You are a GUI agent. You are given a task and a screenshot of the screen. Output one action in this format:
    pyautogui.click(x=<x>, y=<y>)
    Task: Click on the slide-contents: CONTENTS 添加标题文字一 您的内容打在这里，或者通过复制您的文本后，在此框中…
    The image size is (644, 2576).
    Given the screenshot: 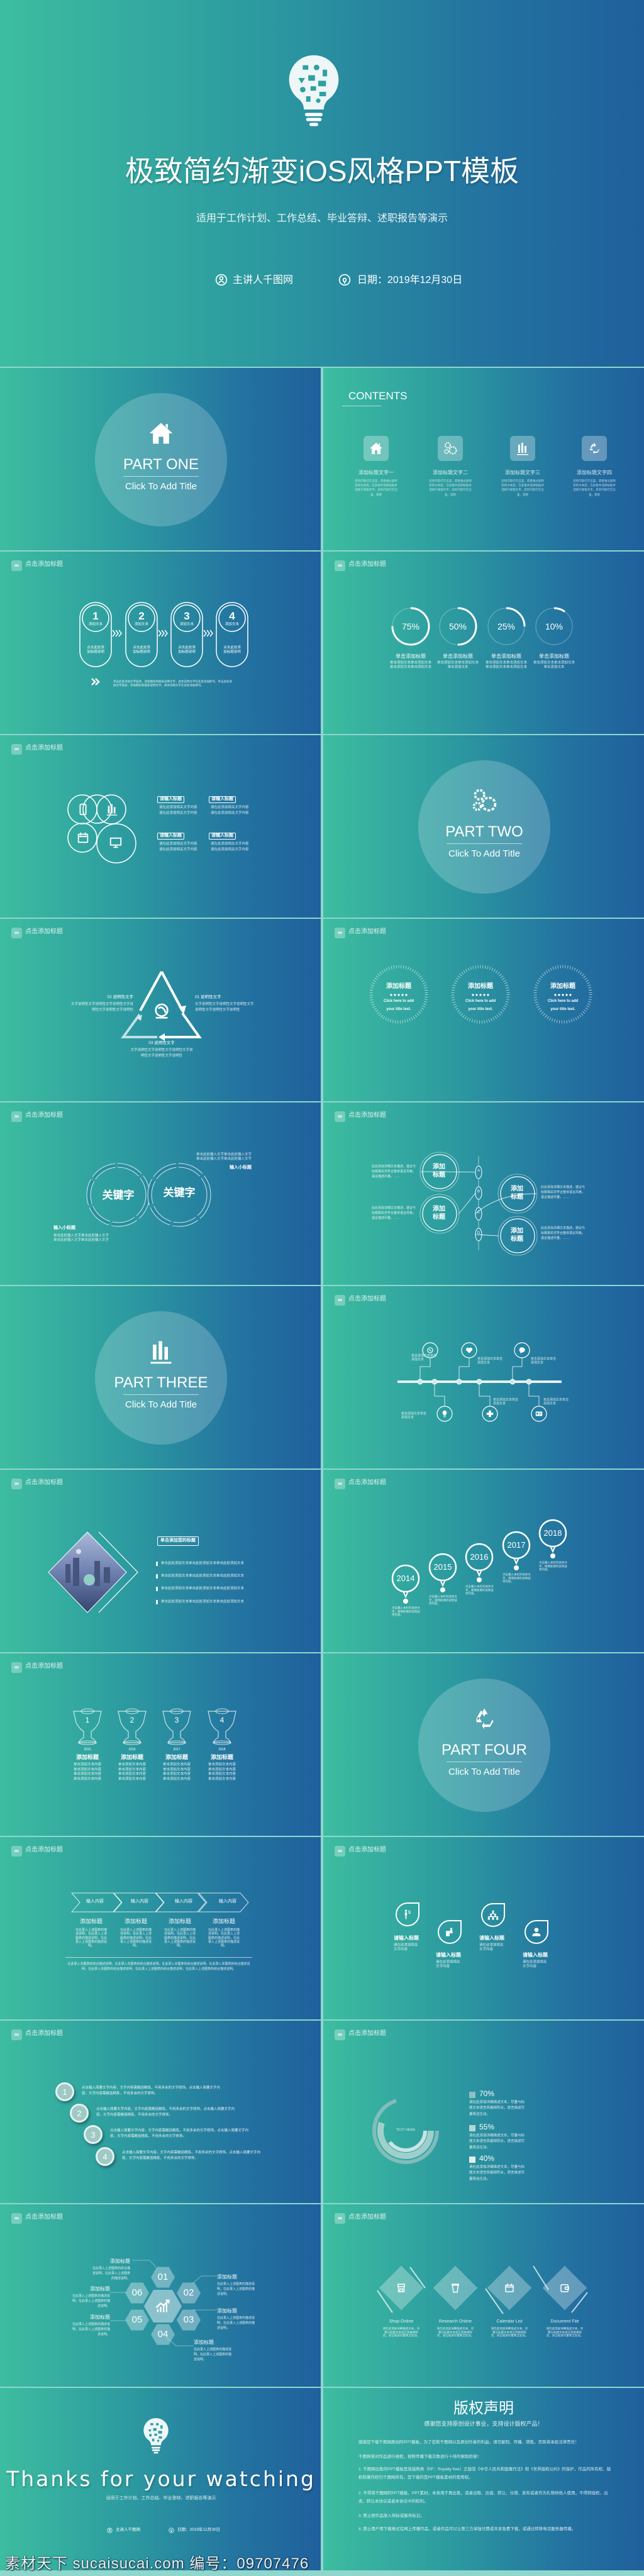 What is the action you would take?
    pyautogui.click(x=483, y=459)
    